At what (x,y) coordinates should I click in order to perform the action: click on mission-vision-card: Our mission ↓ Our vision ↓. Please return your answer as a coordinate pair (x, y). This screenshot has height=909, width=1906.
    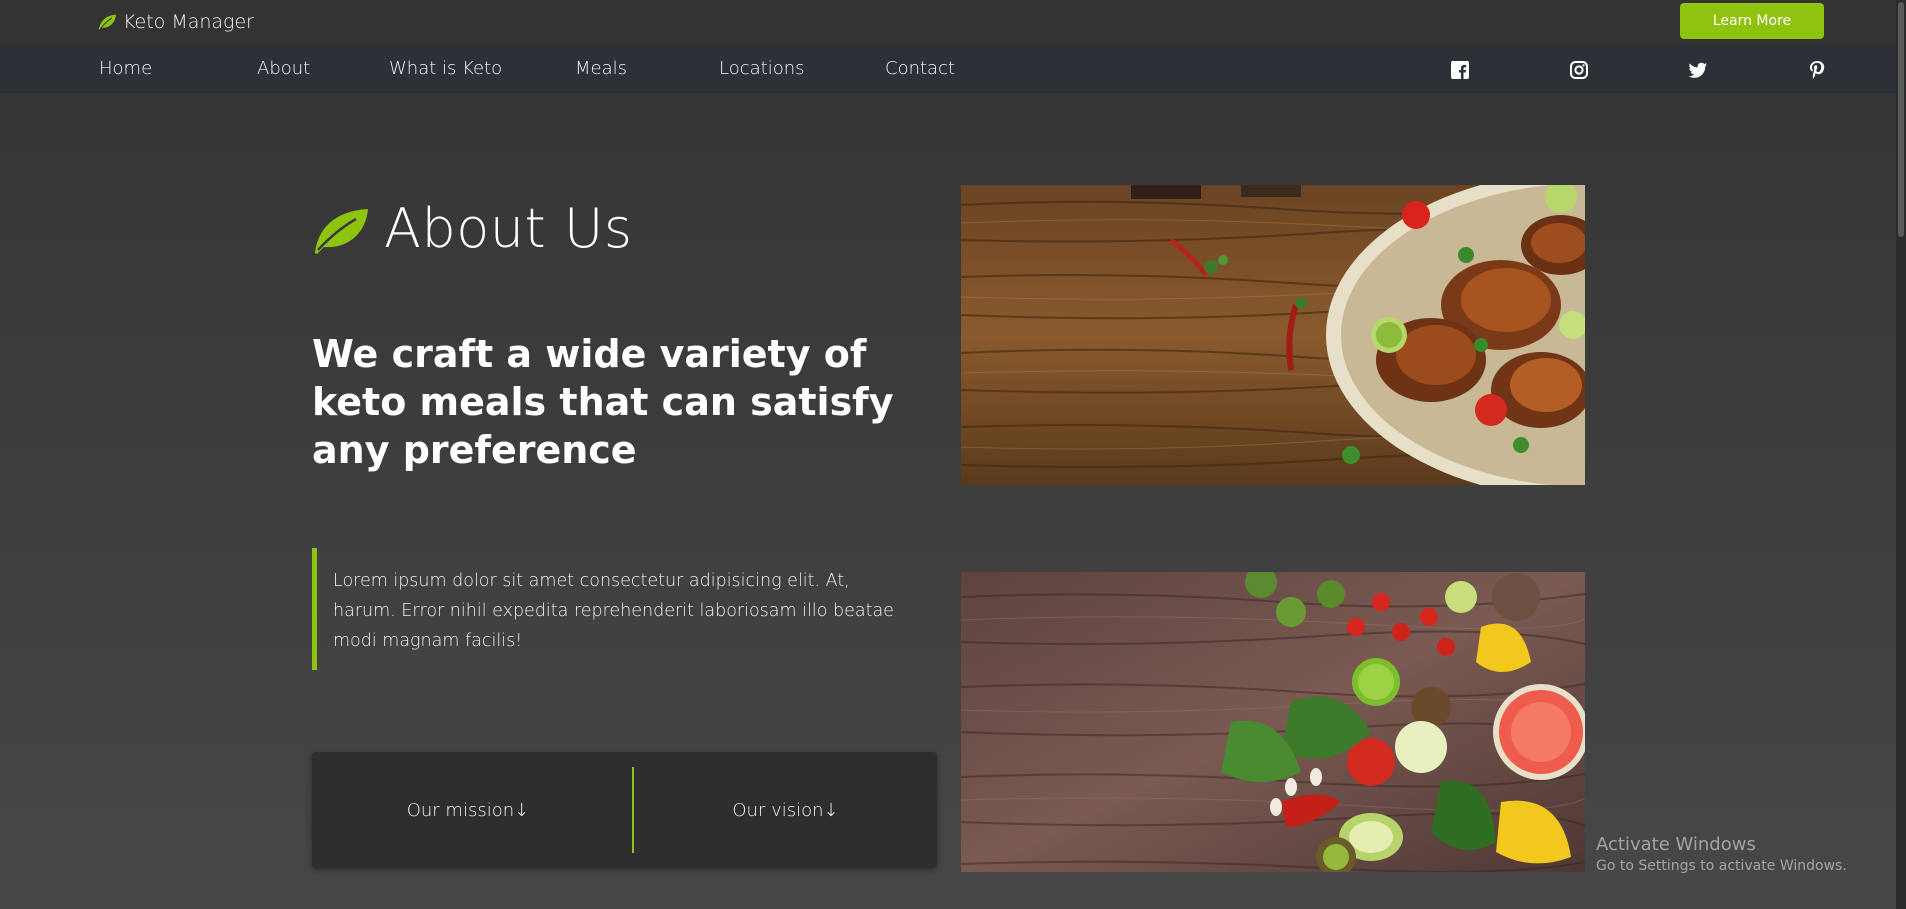
    Looking at the image, I should click on (624, 810).